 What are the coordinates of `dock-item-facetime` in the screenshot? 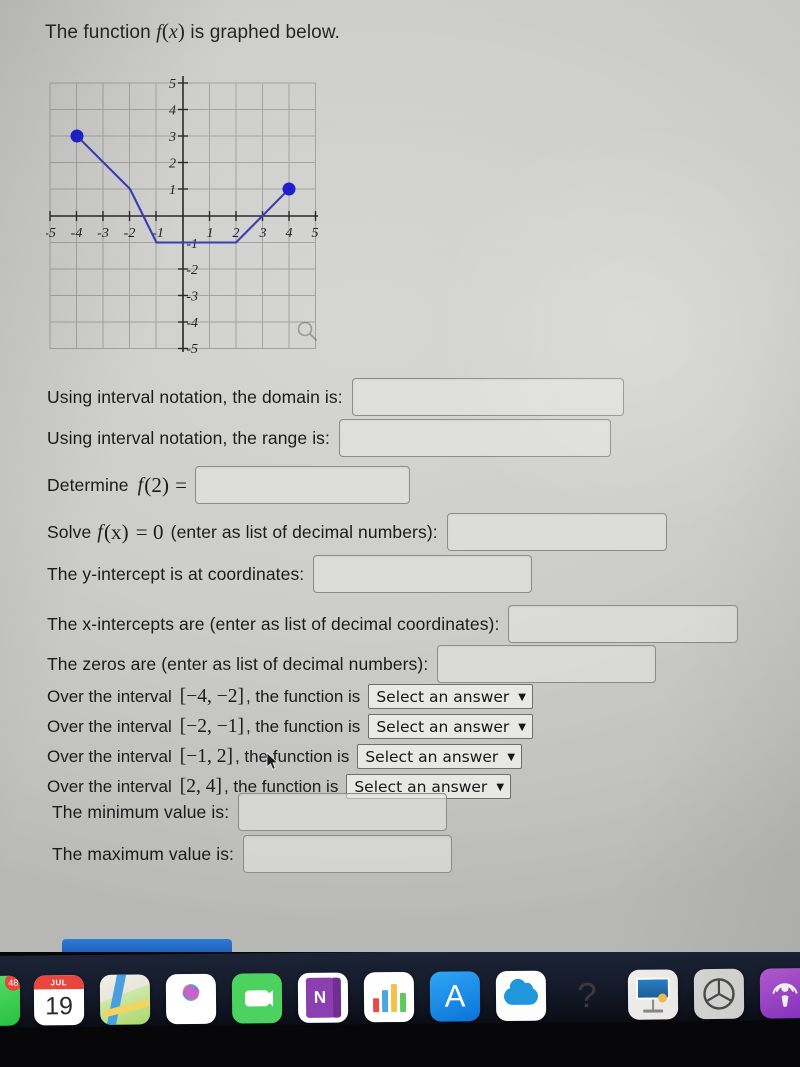 It's located at (257, 998).